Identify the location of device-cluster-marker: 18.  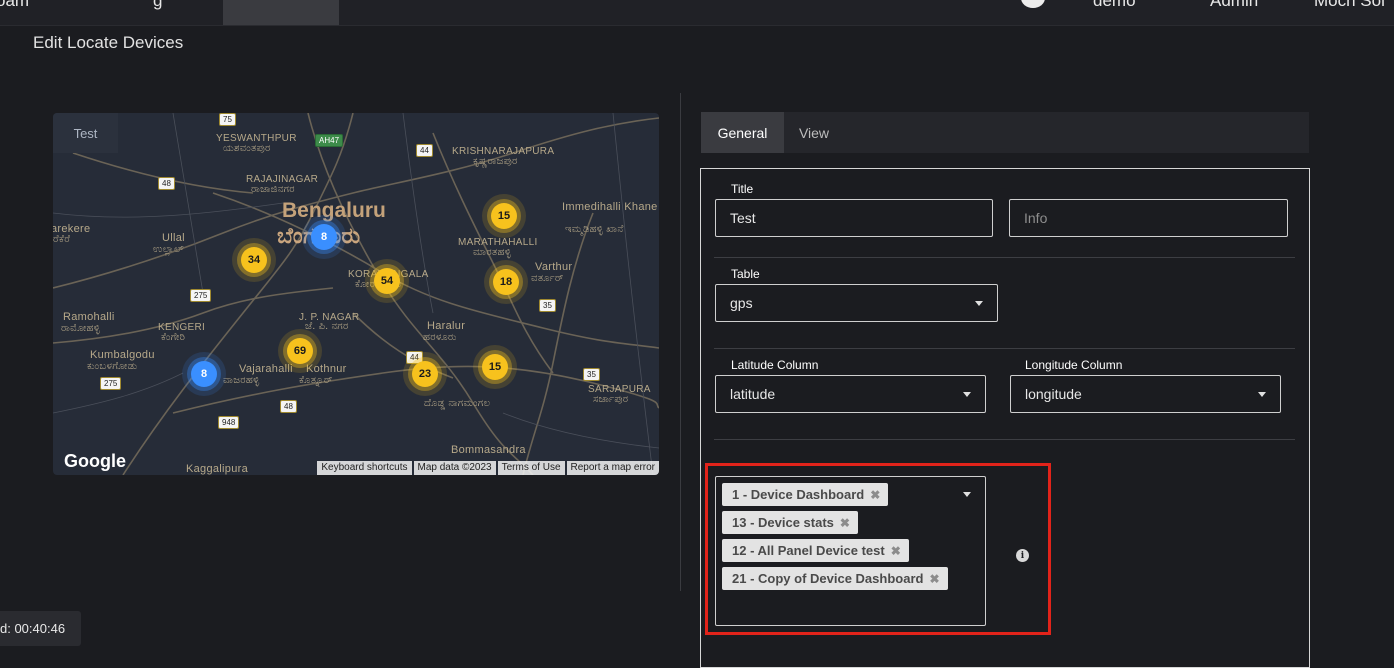
(506, 282).